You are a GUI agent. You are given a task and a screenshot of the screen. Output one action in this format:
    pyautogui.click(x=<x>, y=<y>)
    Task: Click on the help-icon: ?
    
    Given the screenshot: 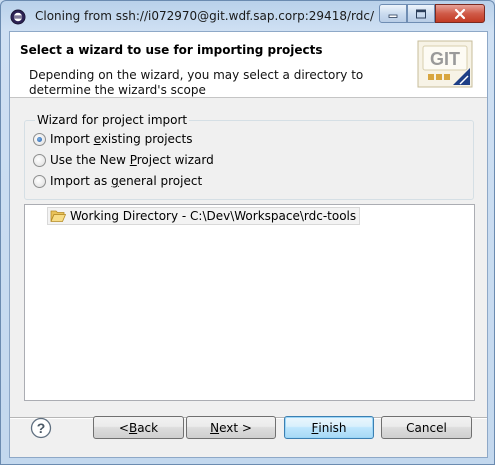 What is the action you would take?
    pyautogui.click(x=41, y=428)
    